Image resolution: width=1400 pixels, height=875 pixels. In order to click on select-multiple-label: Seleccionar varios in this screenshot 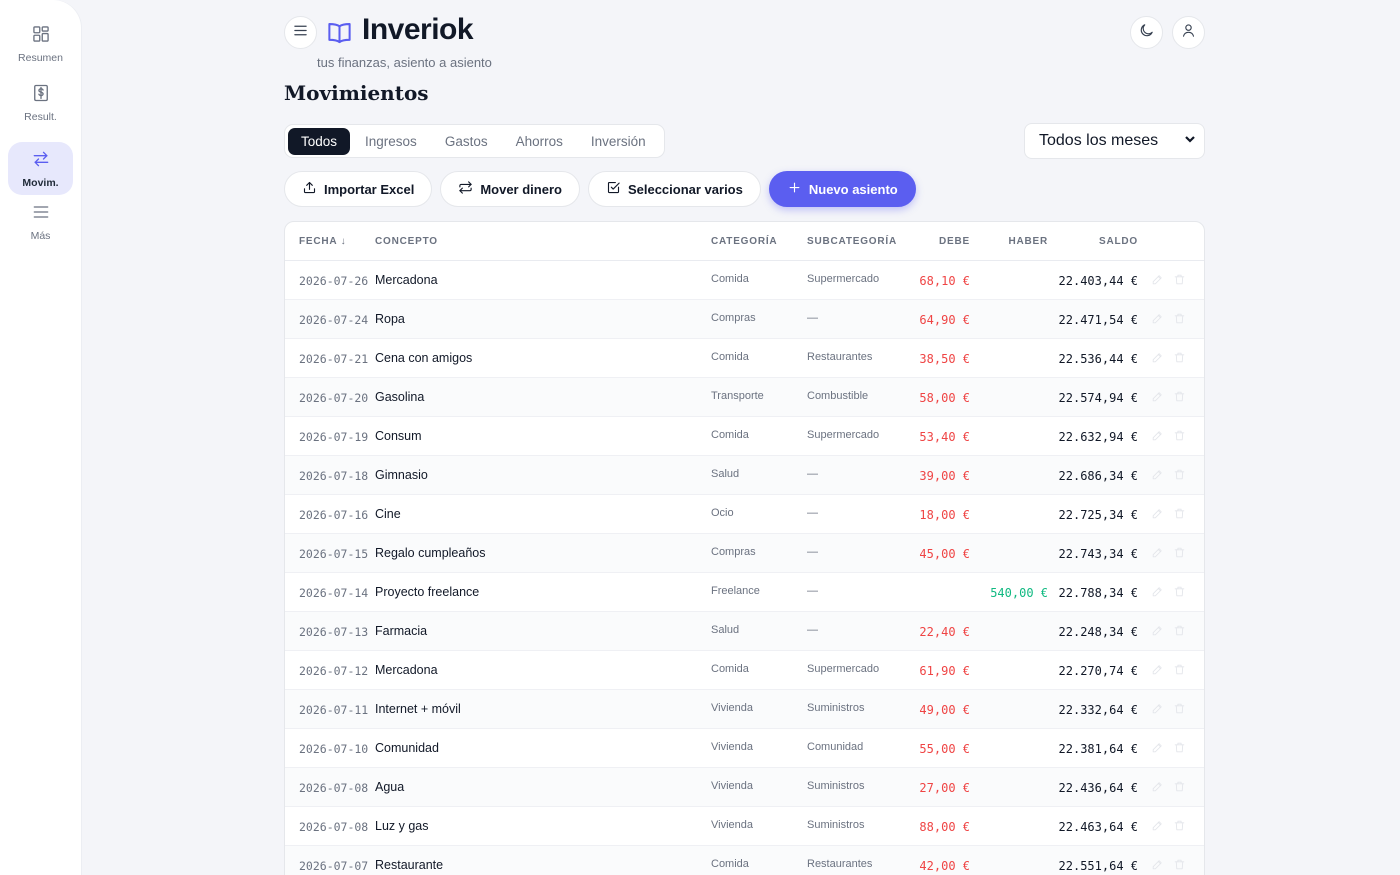, I will do `click(685, 189)`.